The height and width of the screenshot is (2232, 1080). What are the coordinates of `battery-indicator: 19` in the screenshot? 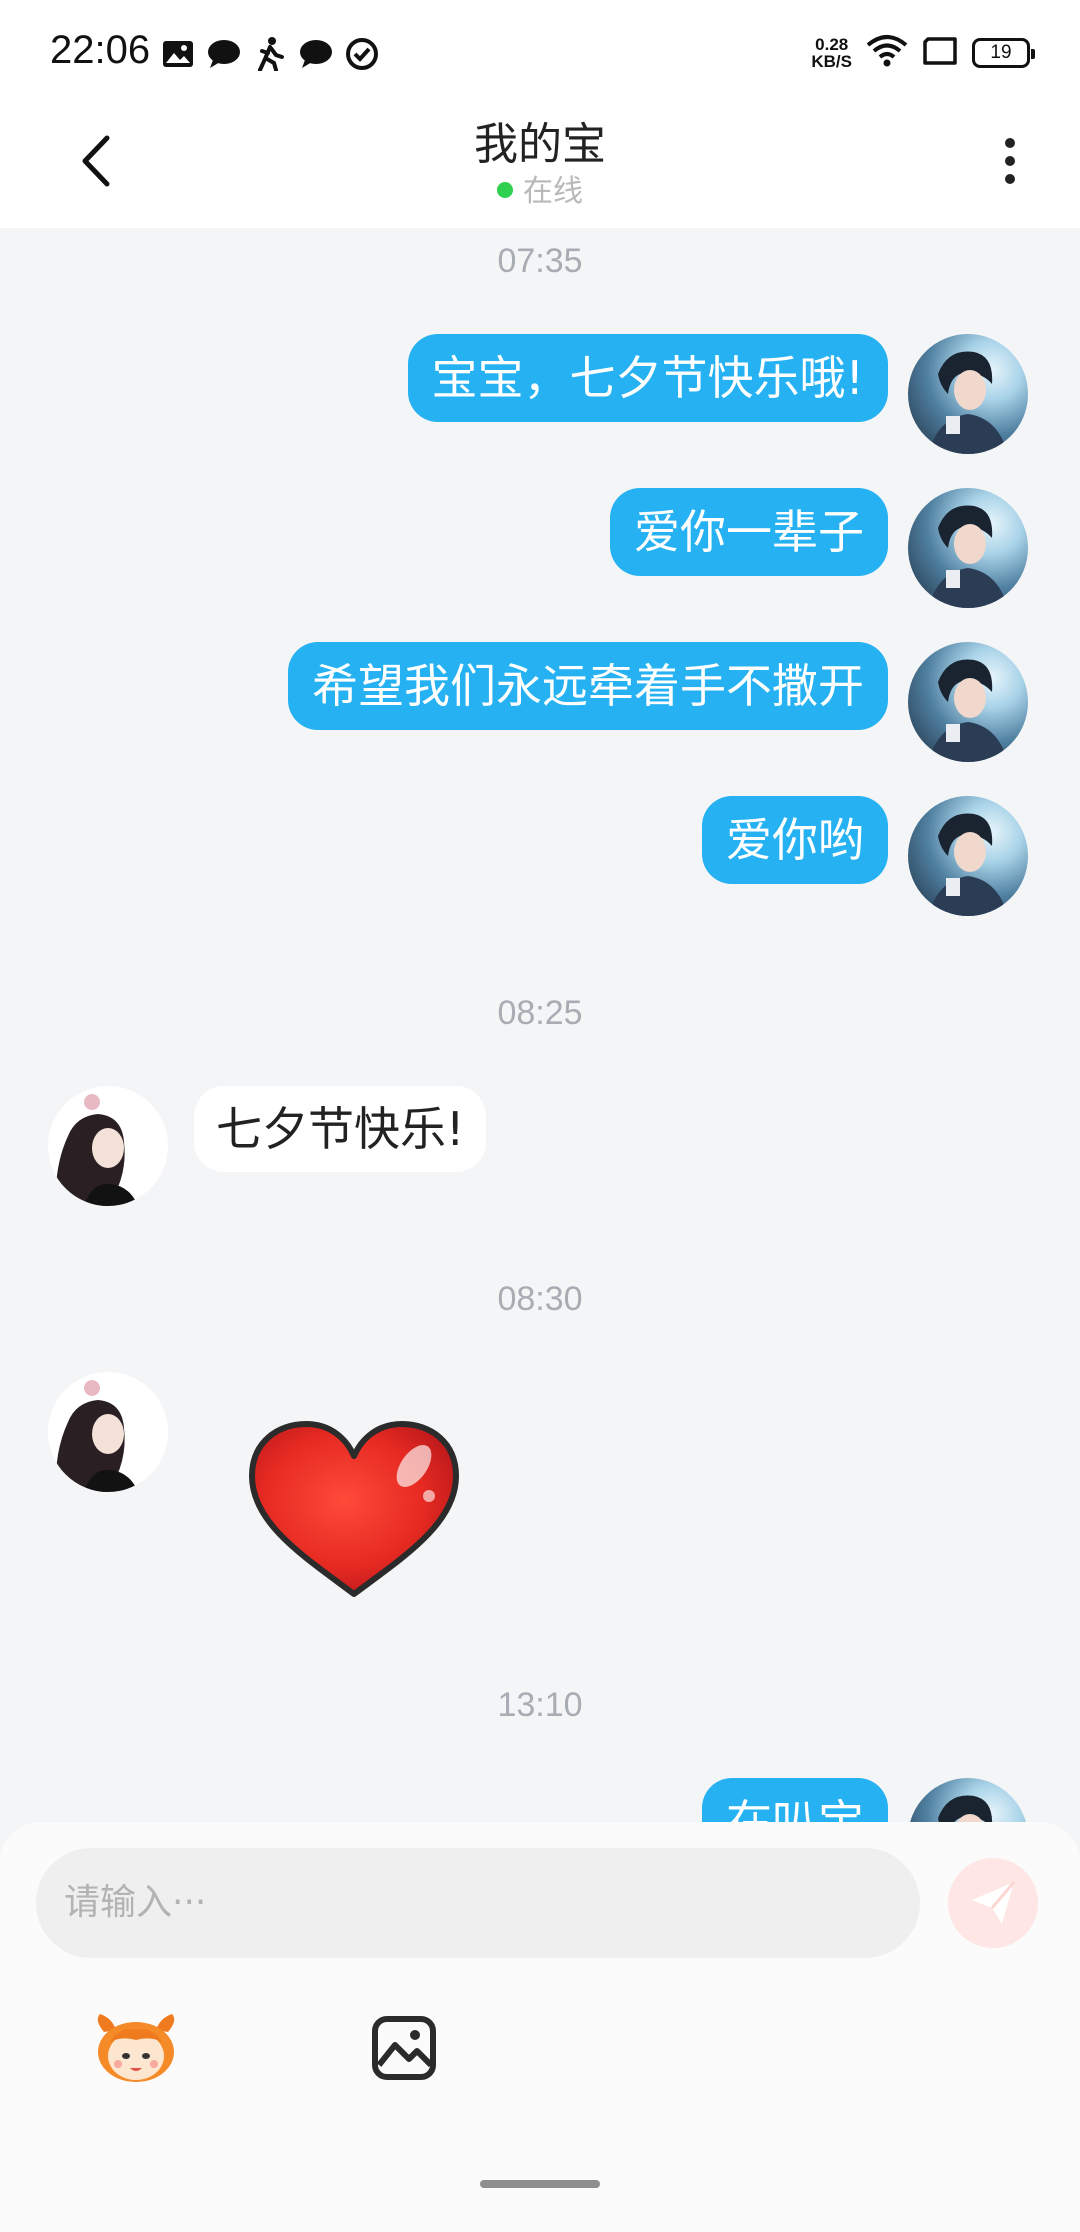 It's located at (1003, 53).